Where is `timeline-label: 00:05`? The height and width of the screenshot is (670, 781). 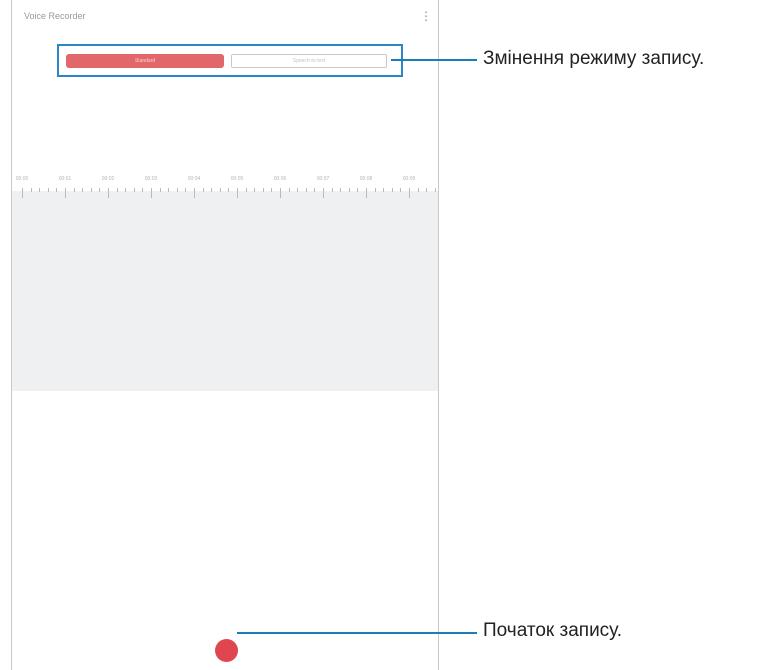 timeline-label: 00:05 is located at coordinates (237, 179).